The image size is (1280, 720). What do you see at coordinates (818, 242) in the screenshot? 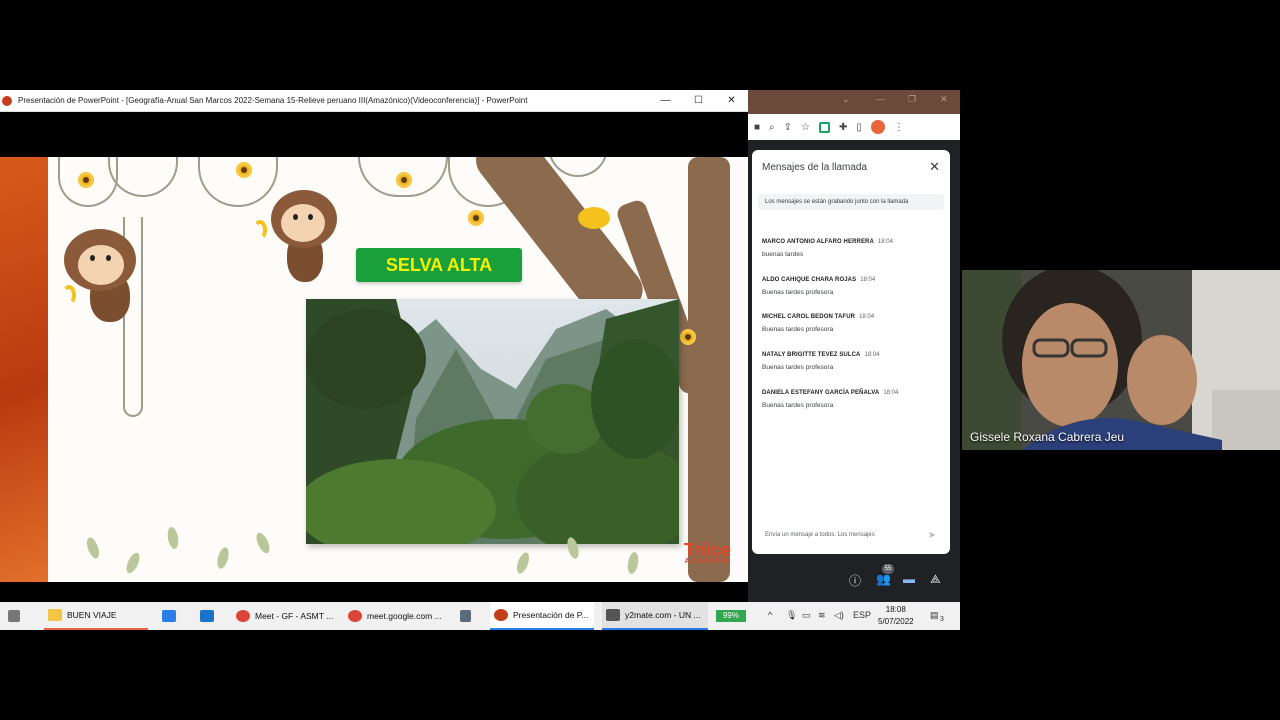
I see `sender-name: MARCO ANTONIO ALFARO HERRERA` at bounding box center [818, 242].